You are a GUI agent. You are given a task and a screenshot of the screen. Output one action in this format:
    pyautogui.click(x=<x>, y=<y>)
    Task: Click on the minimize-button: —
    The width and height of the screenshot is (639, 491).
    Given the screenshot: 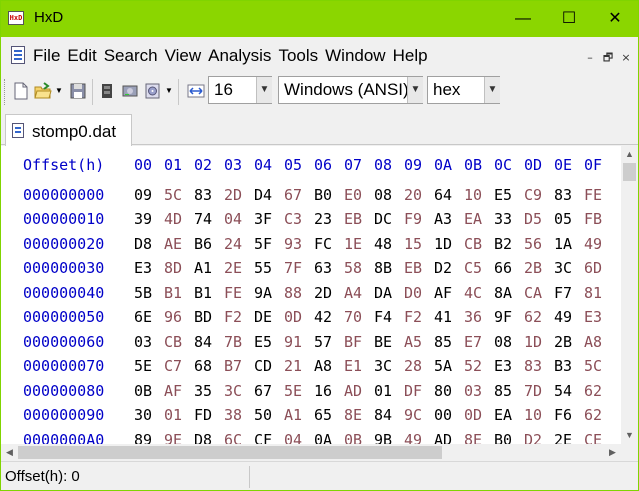 What is the action you would take?
    pyautogui.click(x=523, y=19)
    